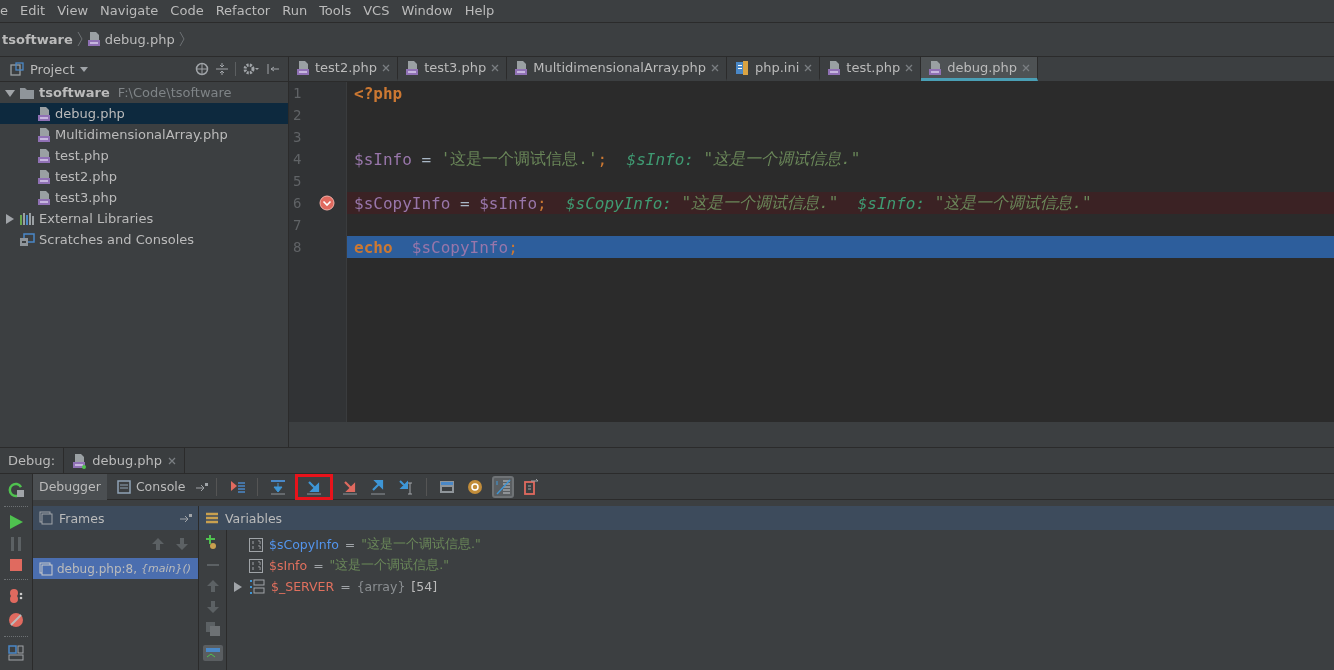  Describe the element at coordinates (377, 486) in the screenshot. I see `step-out-icon` at that location.